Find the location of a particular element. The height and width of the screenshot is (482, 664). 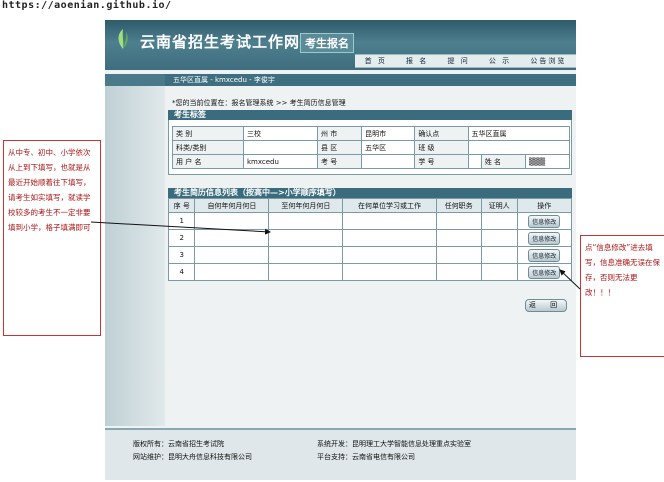

right-arrow is located at coordinates (570, 279).